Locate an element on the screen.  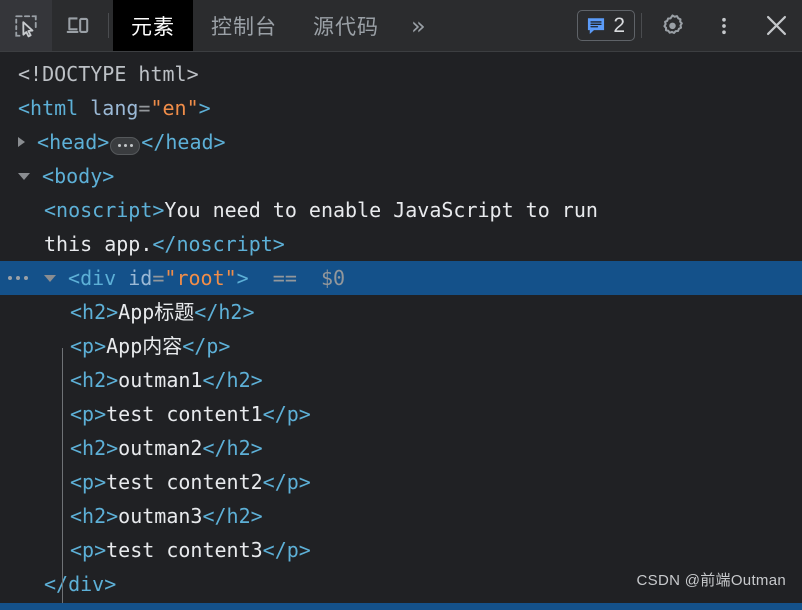
dom-row-content: <body> is located at coordinates (57, 176).